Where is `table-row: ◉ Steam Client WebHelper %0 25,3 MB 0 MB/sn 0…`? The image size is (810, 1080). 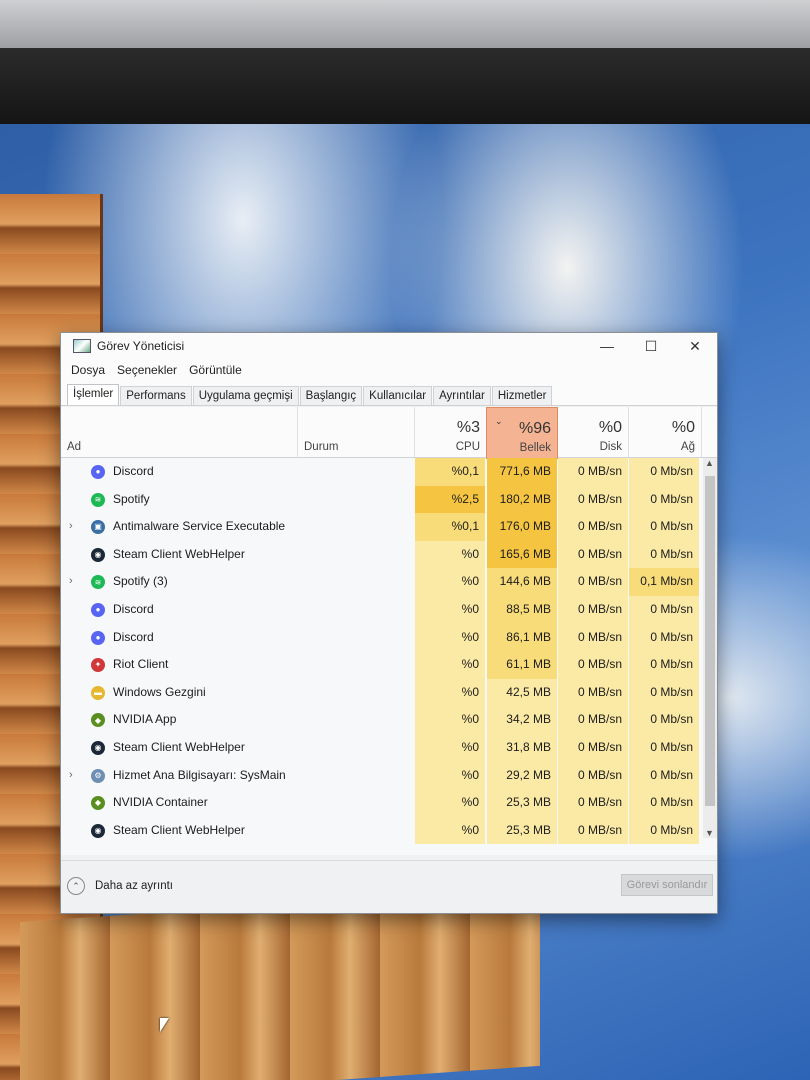
table-row: ◉ Steam Client WebHelper %0 25,3 MB 0 MB/sn 0… is located at coordinates (382, 830).